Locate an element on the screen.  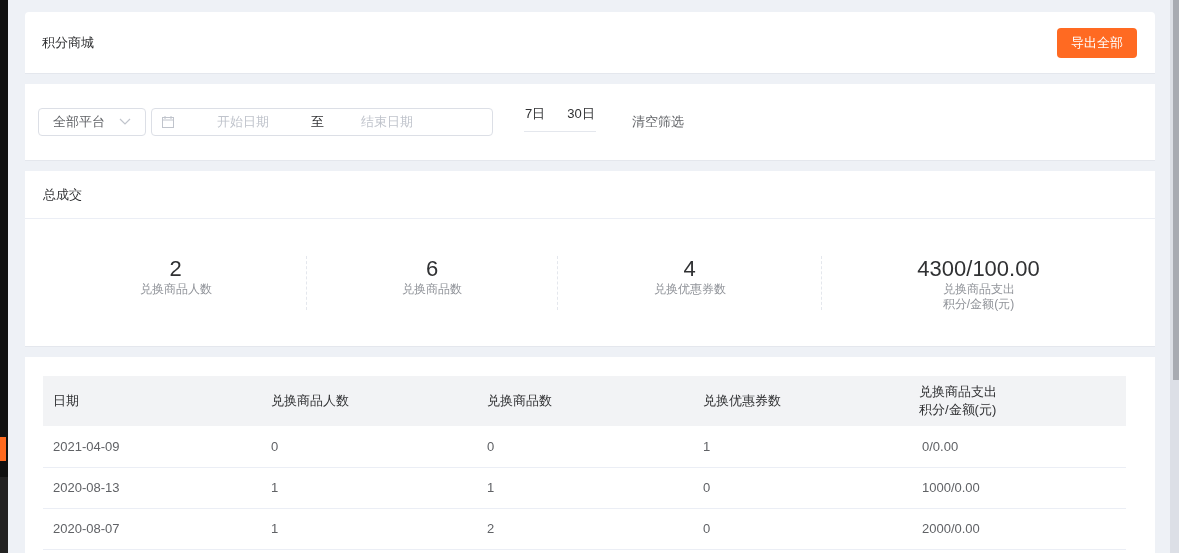
stat-label: 兑换商品支出 is located at coordinates (978, 289).